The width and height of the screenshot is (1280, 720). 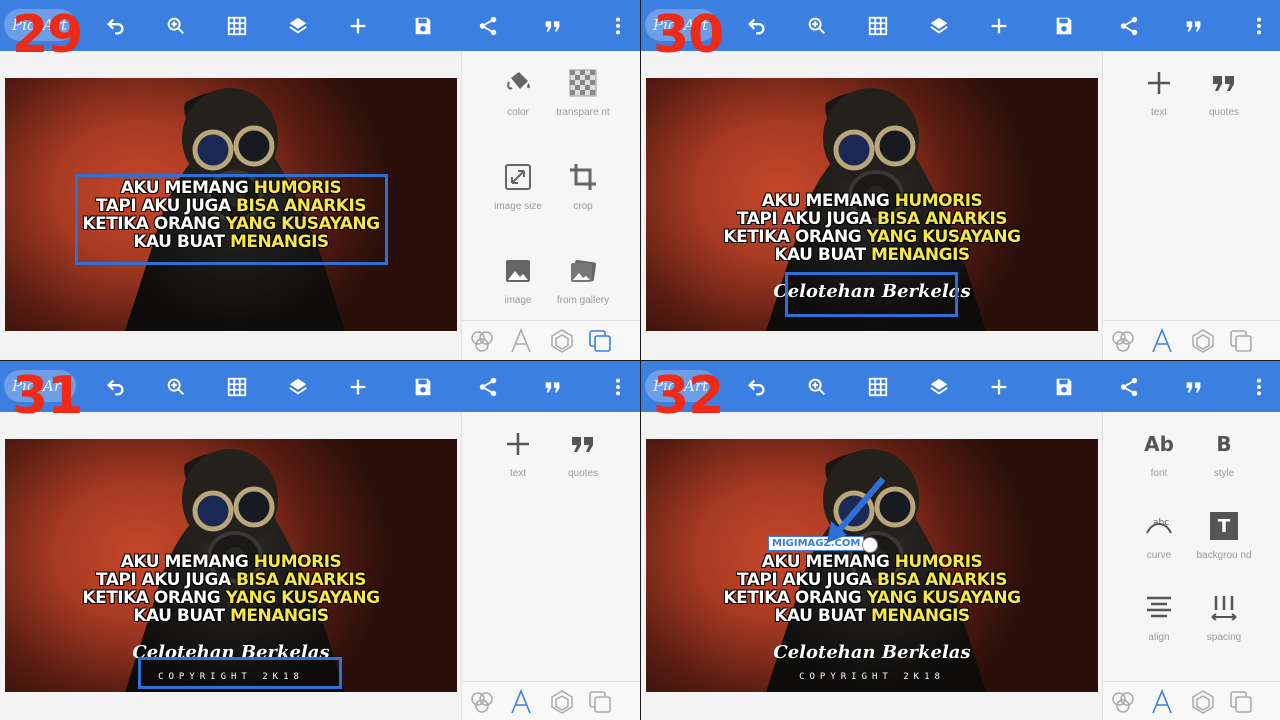 I want to click on share-icon, so click(x=1129, y=387).